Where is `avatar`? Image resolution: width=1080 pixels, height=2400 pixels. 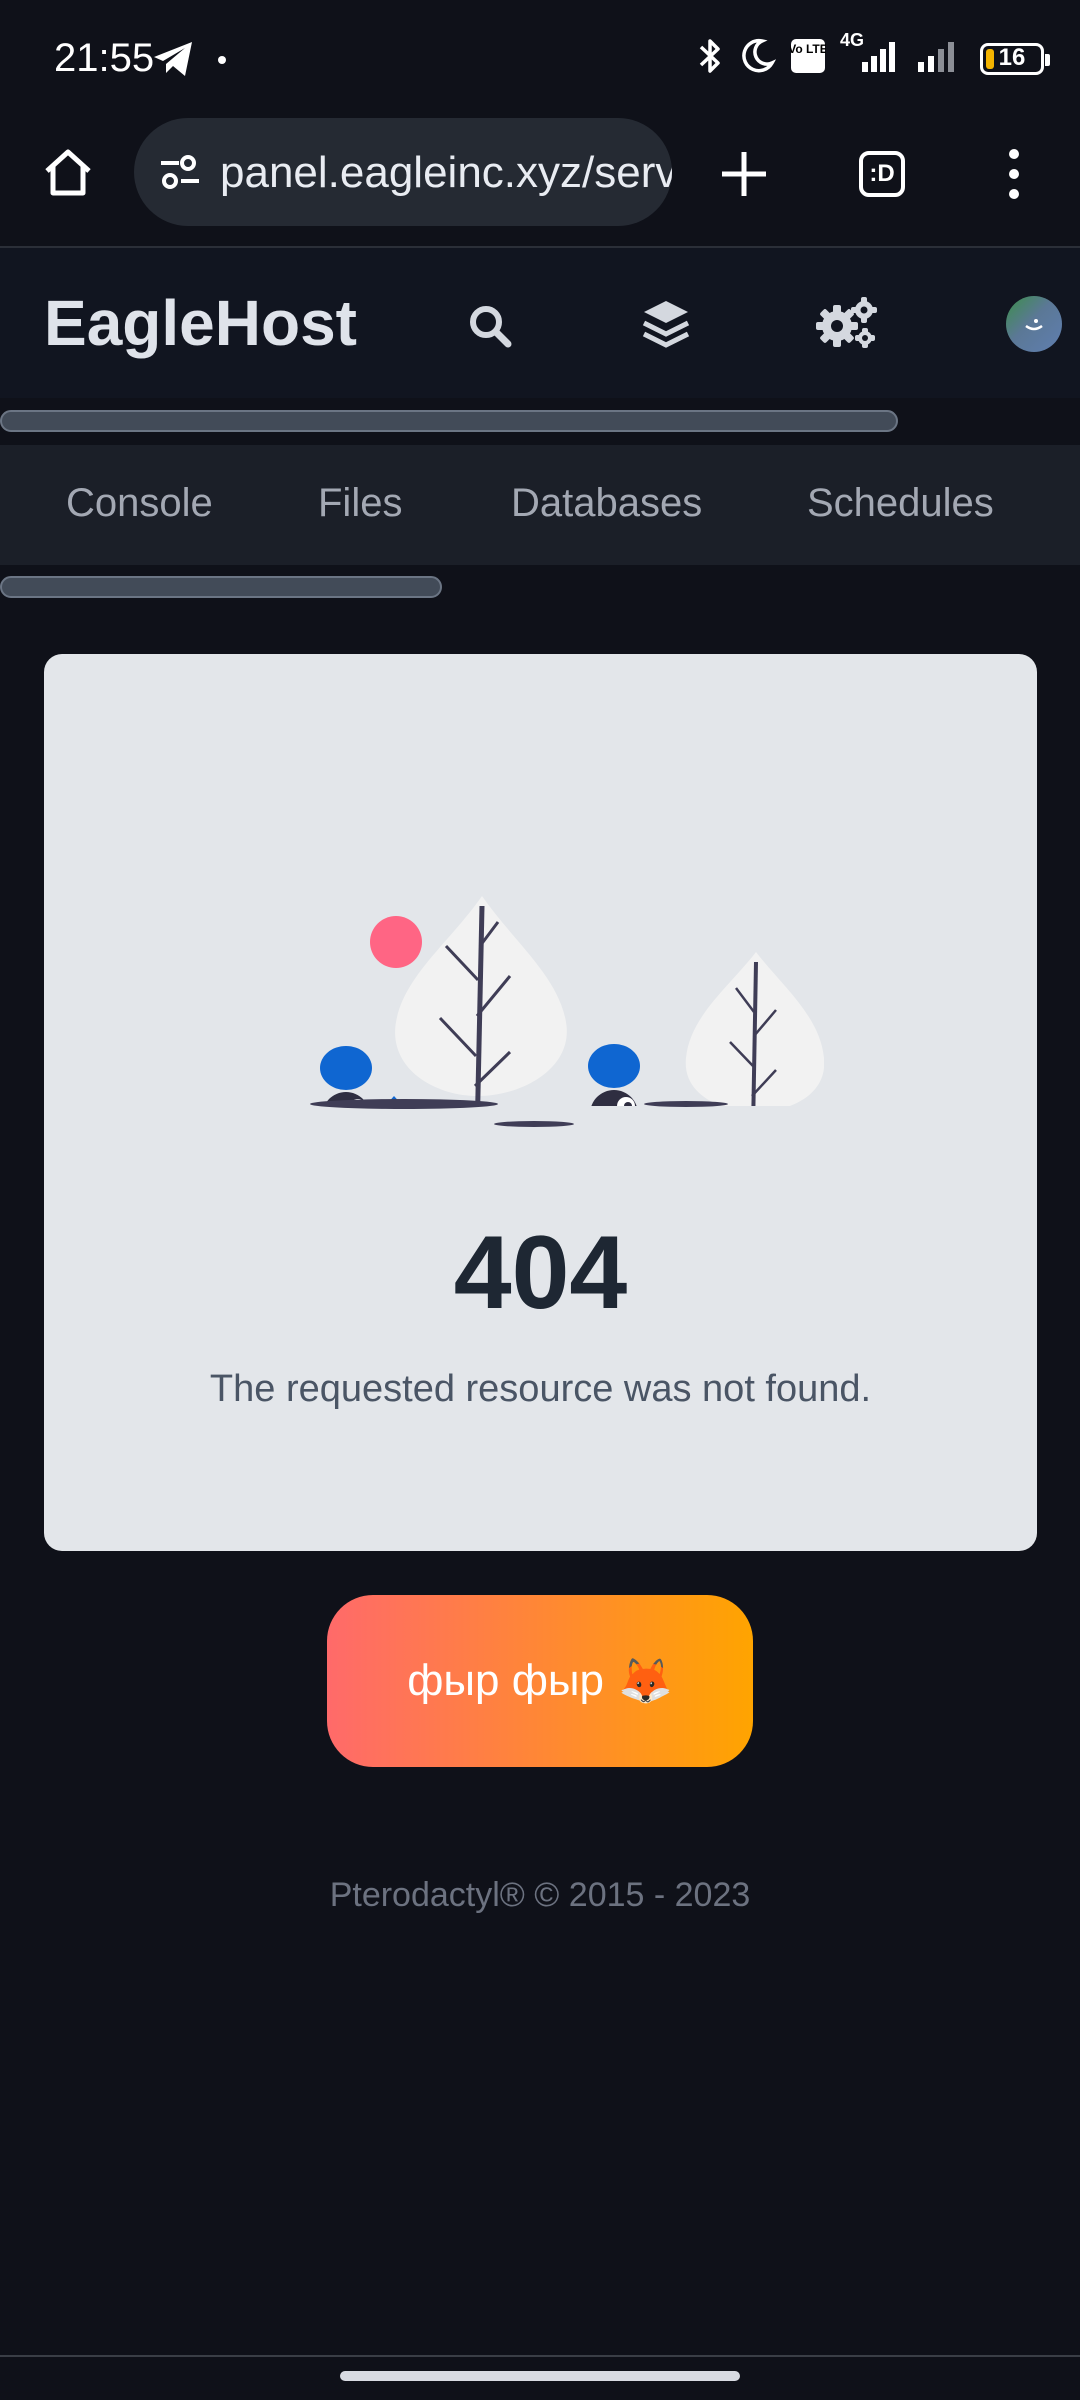 avatar is located at coordinates (1034, 324).